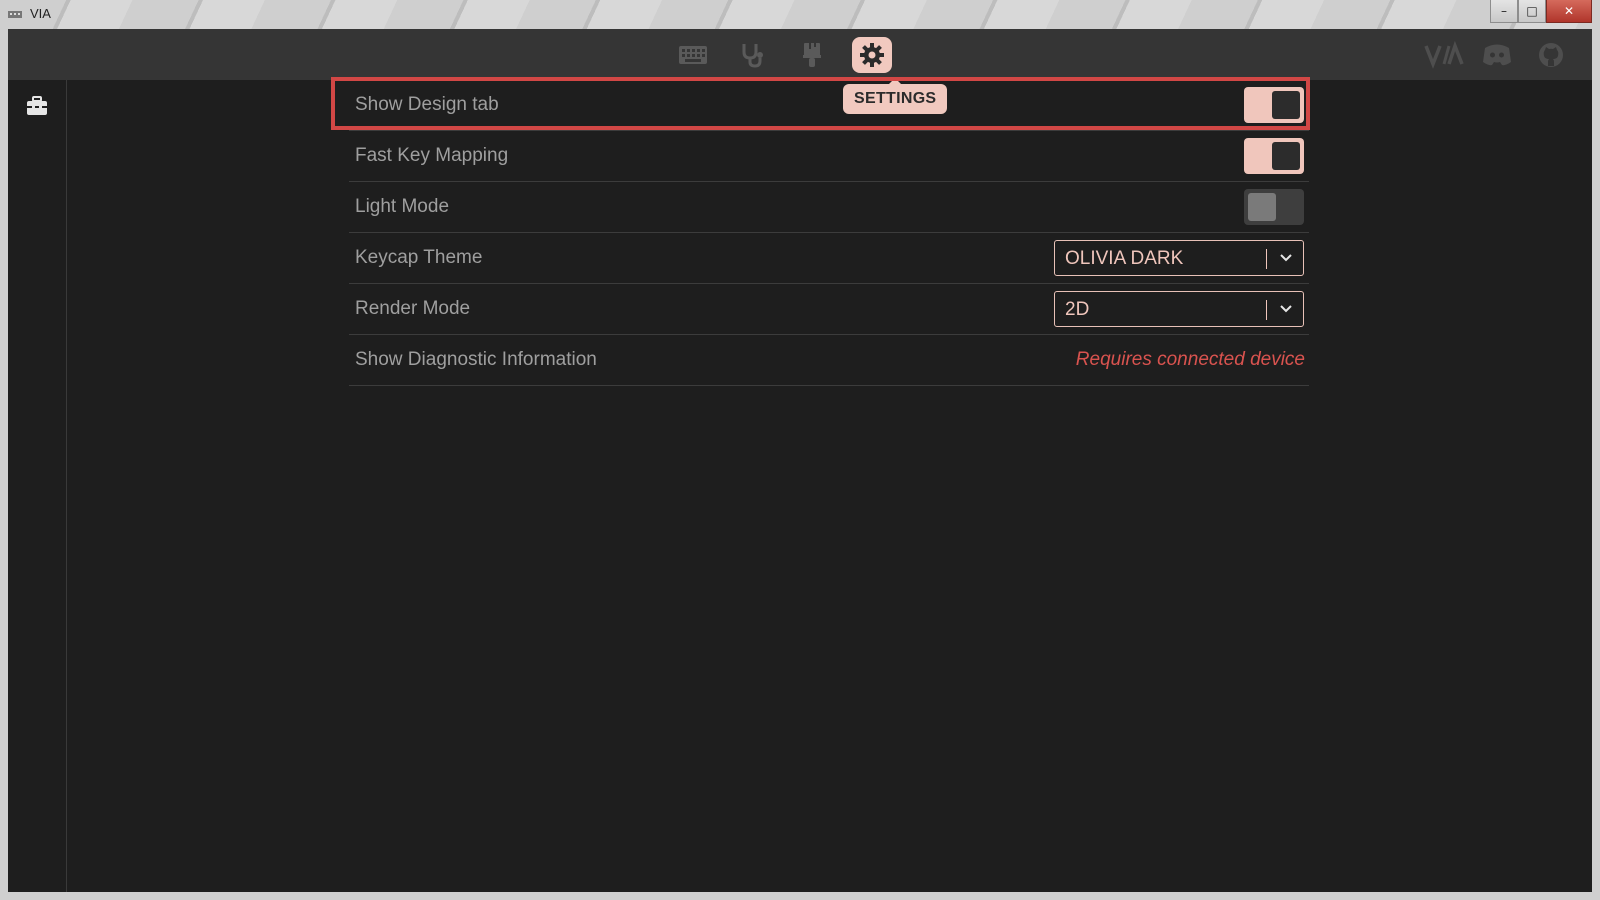 This screenshot has height=900, width=1600. Describe the element at coordinates (402, 206) in the screenshot. I see `setting-label: Light Mode` at that location.